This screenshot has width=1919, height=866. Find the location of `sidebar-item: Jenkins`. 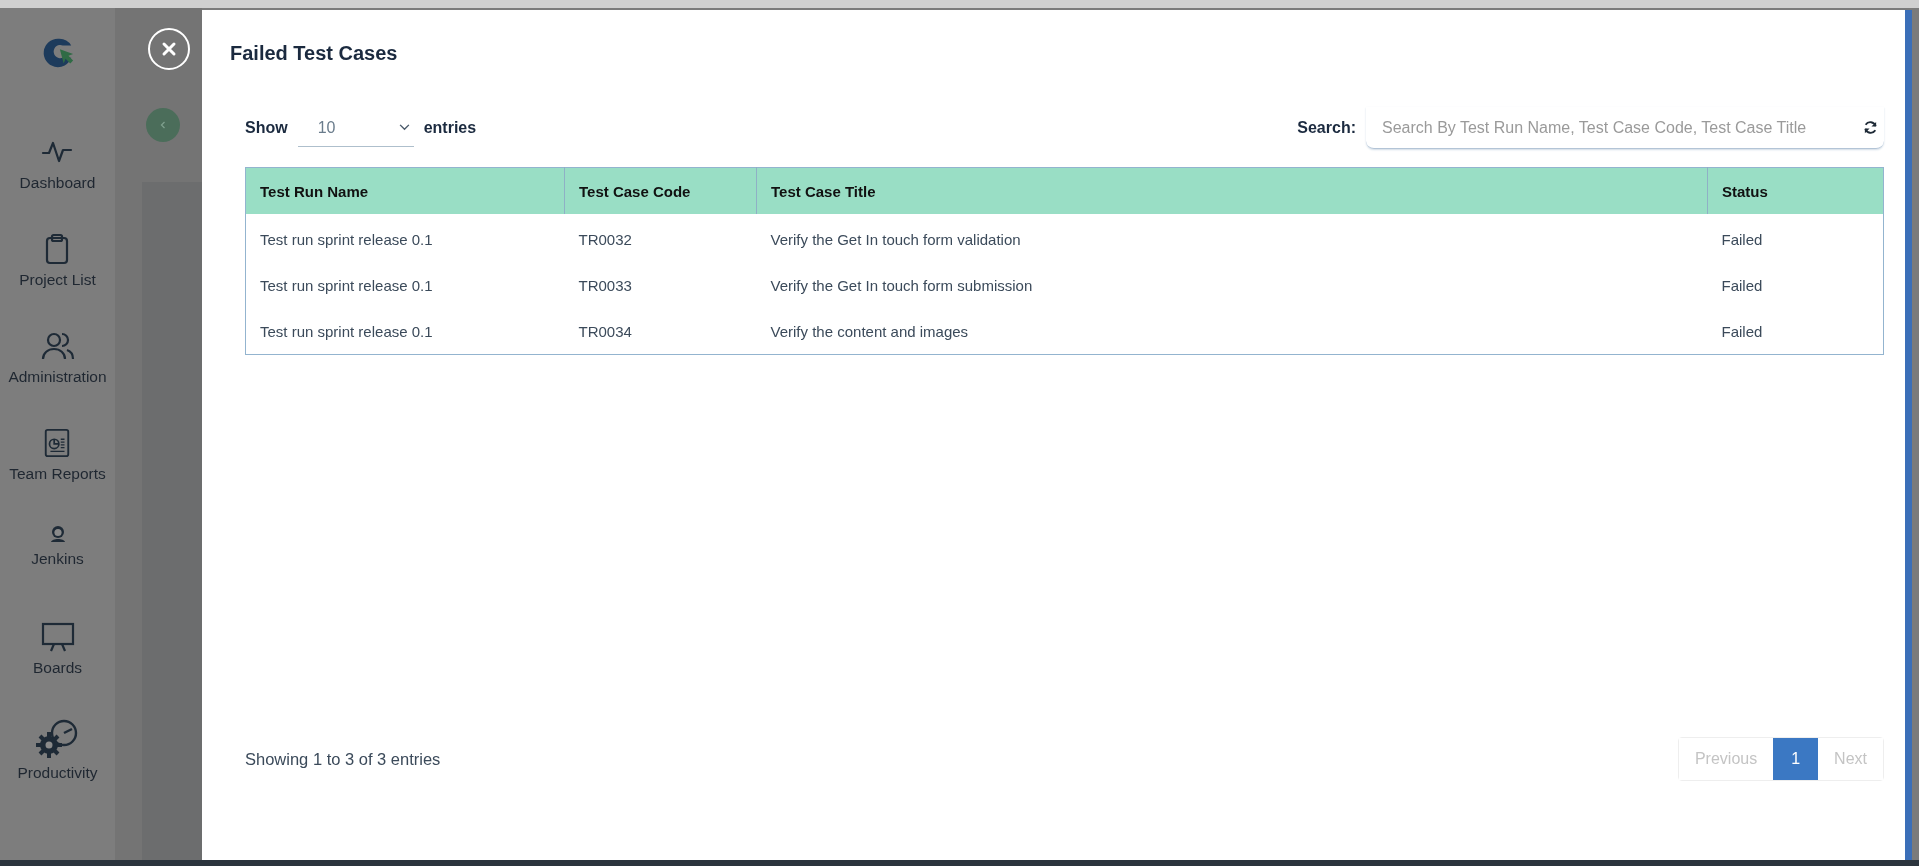

sidebar-item: Jenkins is located at coordinates (57, 572).